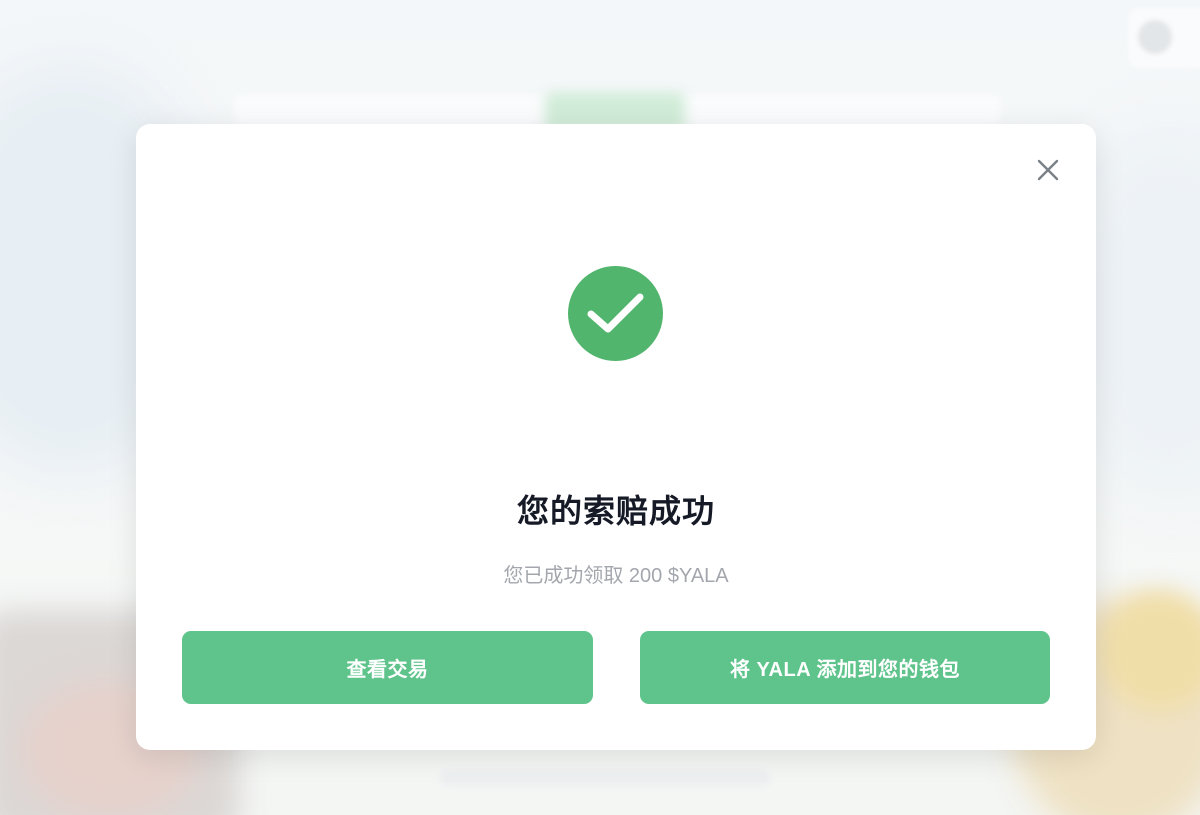 The width and height of the screenshot is (1200, 815). I want to click on view-transaction-button: 查看交易, so click(387, 667).